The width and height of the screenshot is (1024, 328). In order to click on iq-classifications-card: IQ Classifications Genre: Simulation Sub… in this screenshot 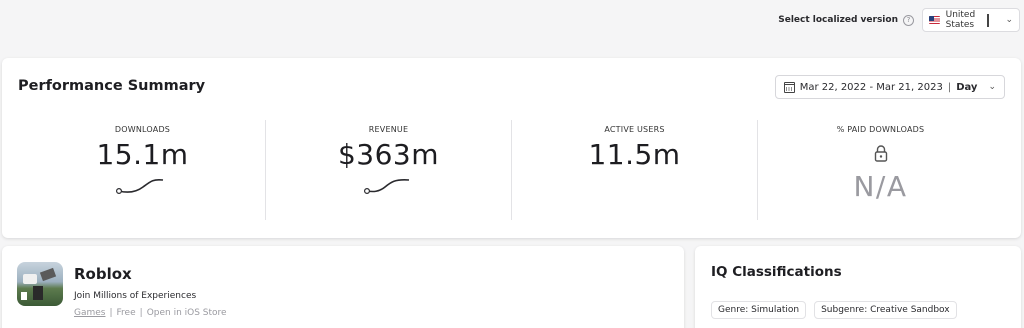, I will do `click(858, 287)`.